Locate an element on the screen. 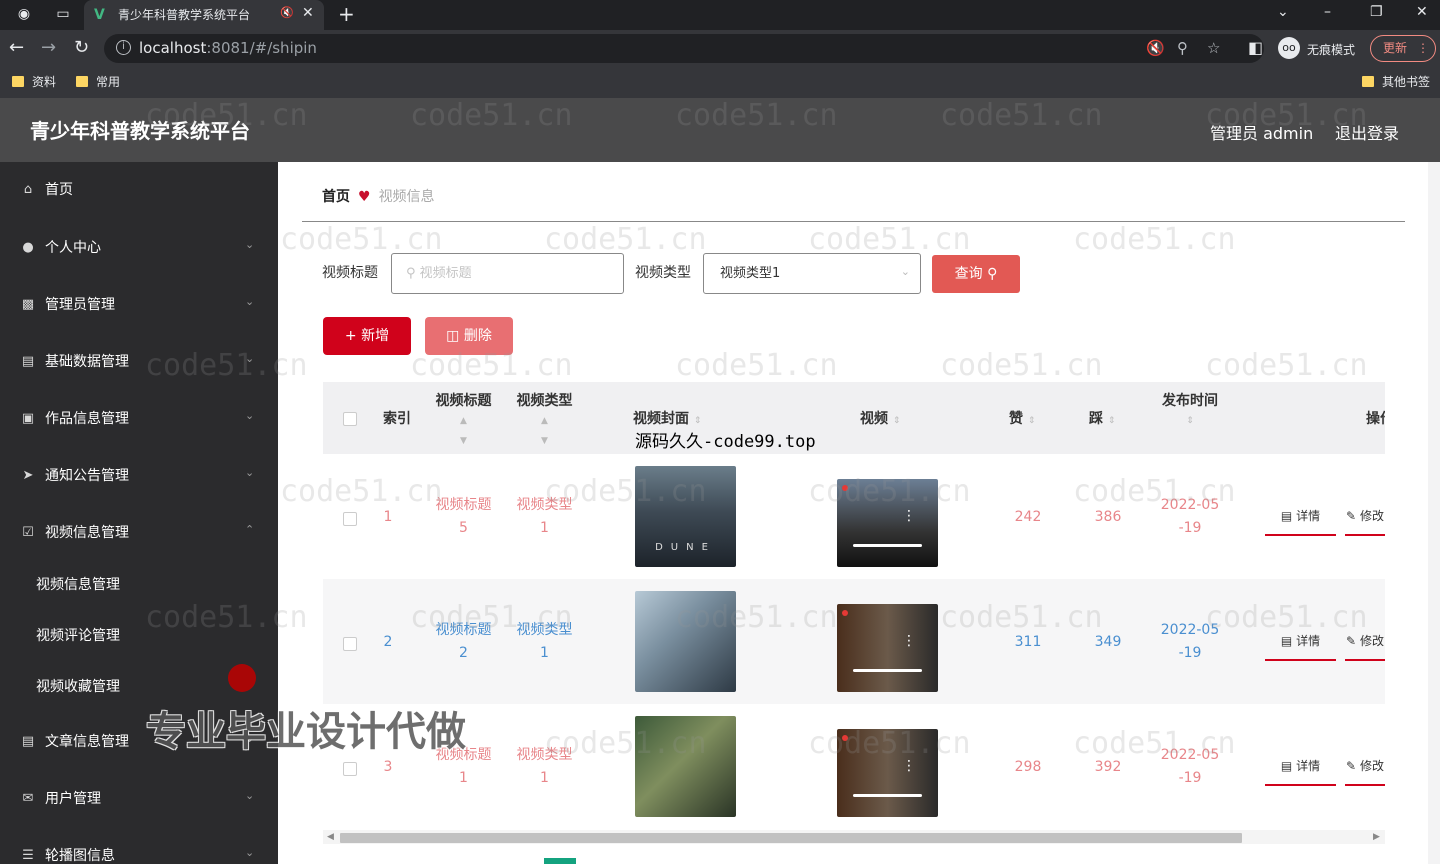  update-button: 更新 ⋮ is located at coordinates (1403, 48).